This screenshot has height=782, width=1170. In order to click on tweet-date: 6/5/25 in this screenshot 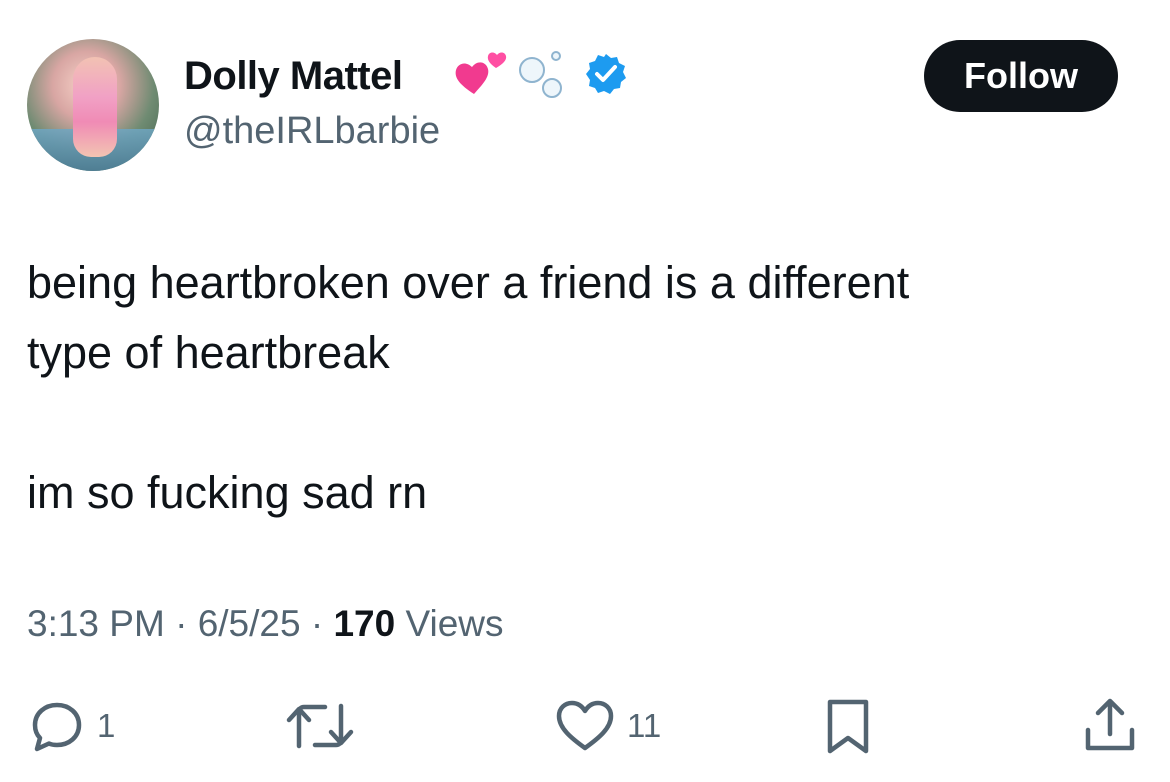, I will do `click(249, 623)`.